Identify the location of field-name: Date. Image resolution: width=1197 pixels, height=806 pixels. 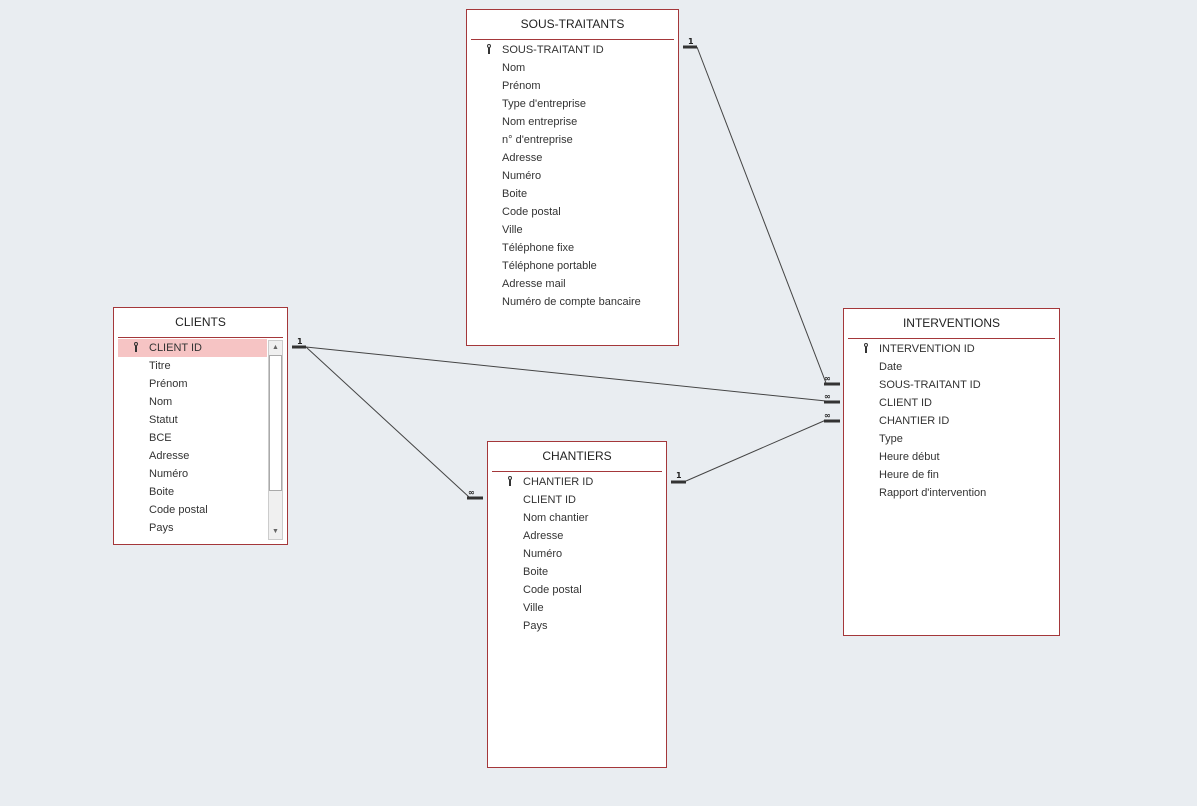
(891, 367).